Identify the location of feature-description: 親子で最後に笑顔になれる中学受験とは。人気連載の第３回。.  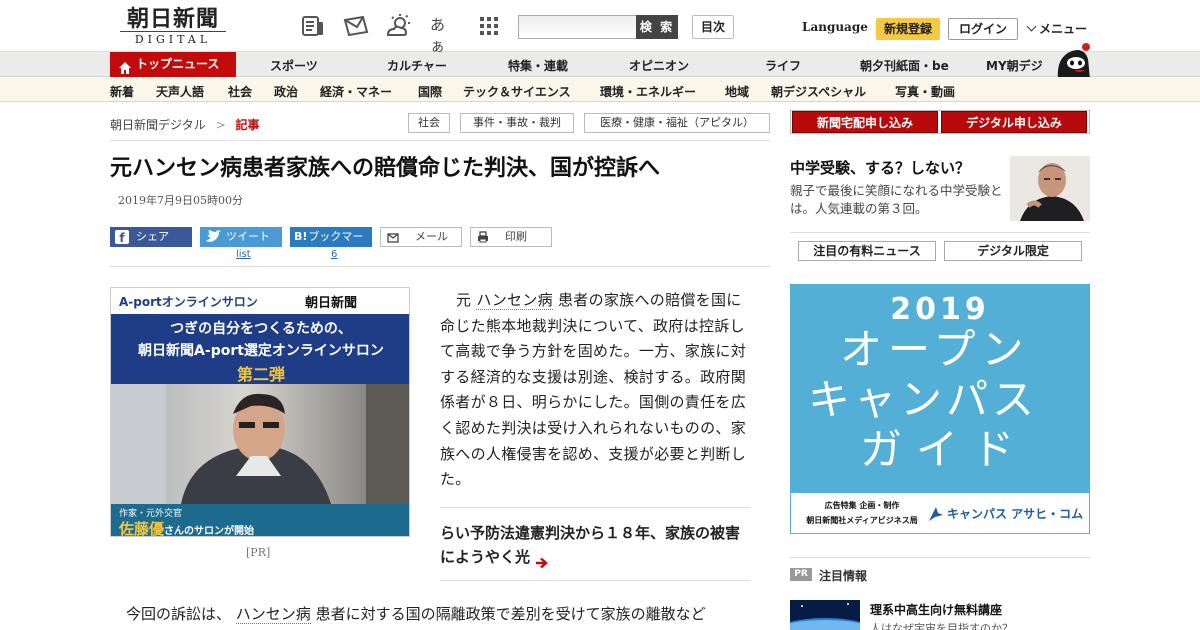
(896, 199).